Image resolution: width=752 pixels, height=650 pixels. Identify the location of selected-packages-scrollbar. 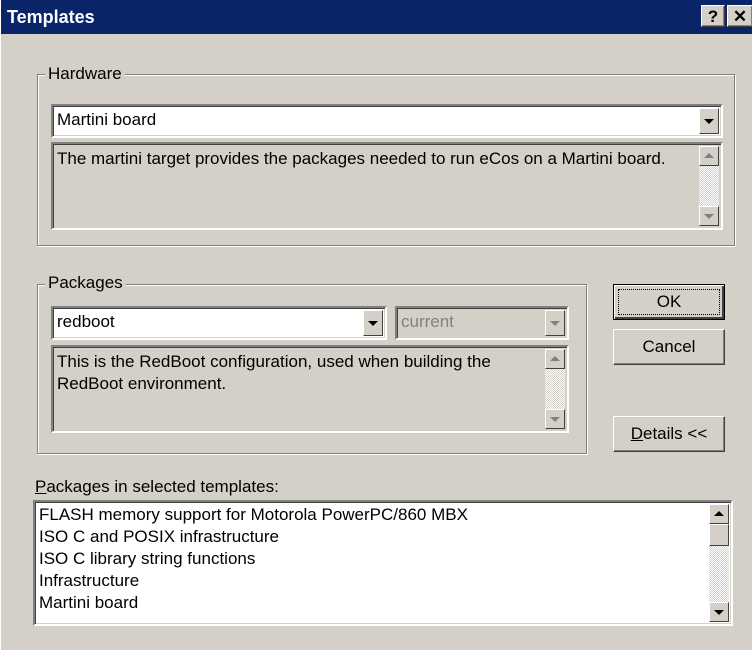
(719, 563).